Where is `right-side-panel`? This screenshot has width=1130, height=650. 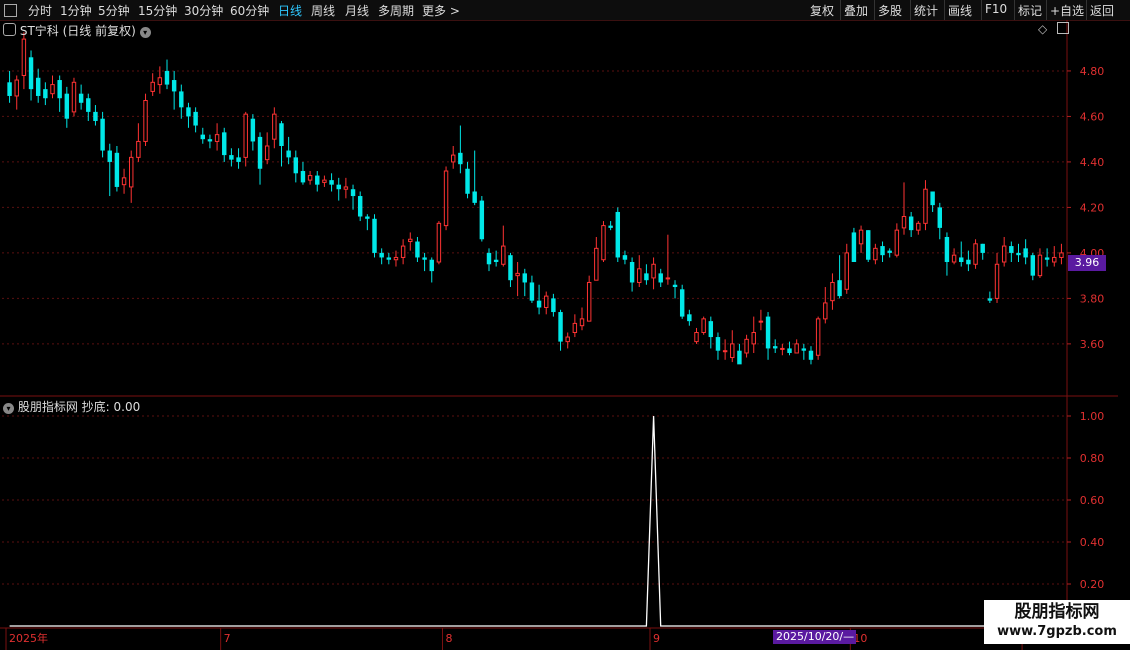 right-side-panel is located at coordinates (1124, 211).